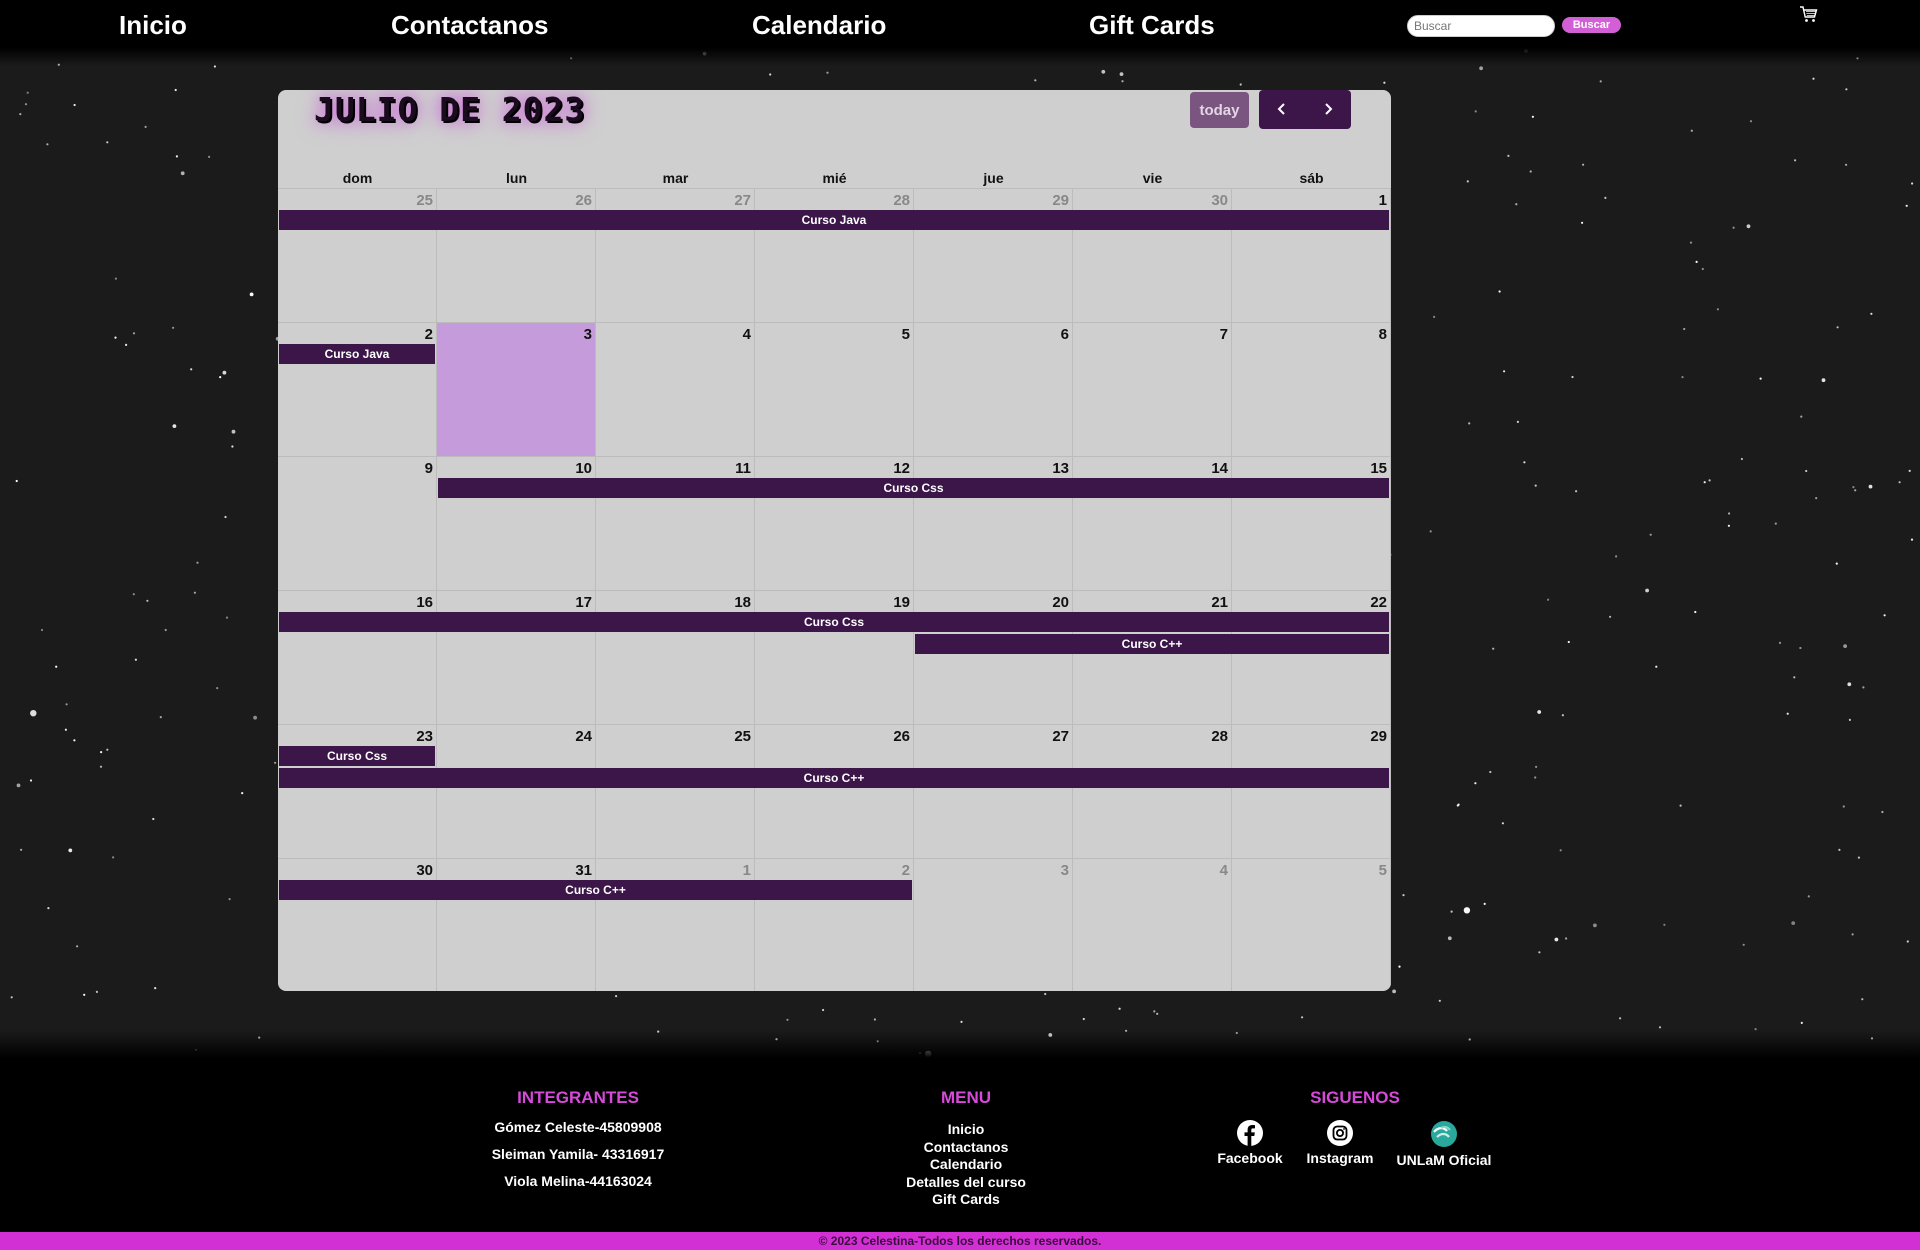 The height and width of the screenshot is (1250, 1920). What do you see at coordinates (1152, 389) in the screenshot?
I see `calendar-day-cell: 7` at bounding box center [1152, 389].